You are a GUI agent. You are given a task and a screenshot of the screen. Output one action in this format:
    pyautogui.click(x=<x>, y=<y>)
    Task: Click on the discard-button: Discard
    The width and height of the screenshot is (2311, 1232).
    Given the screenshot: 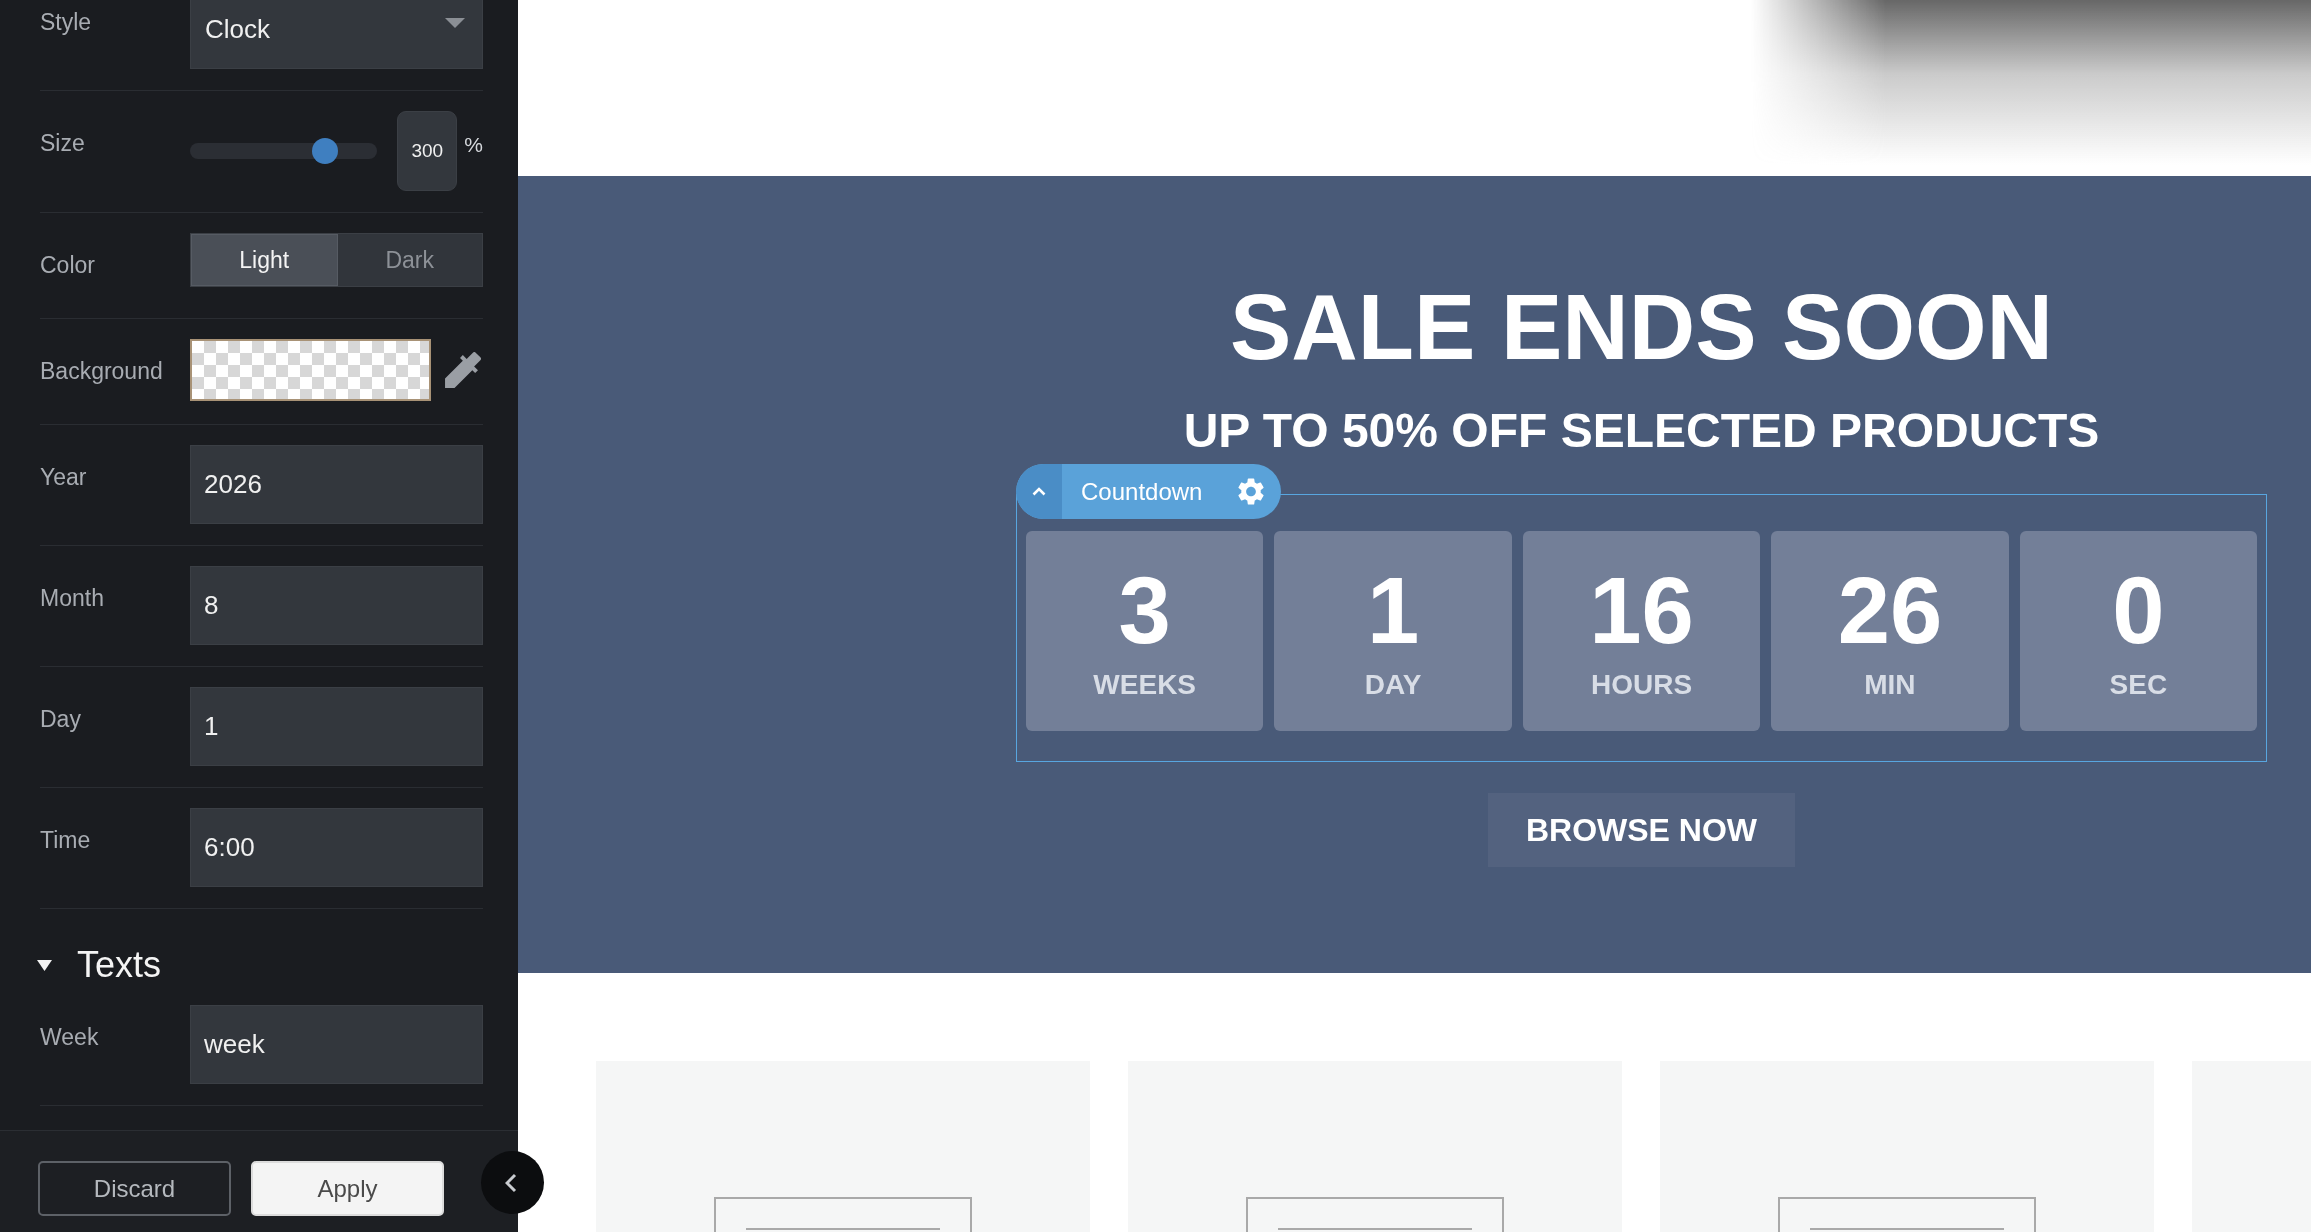 What is the action you would take?
    pyautogui.click(x=134, y=1188)
    